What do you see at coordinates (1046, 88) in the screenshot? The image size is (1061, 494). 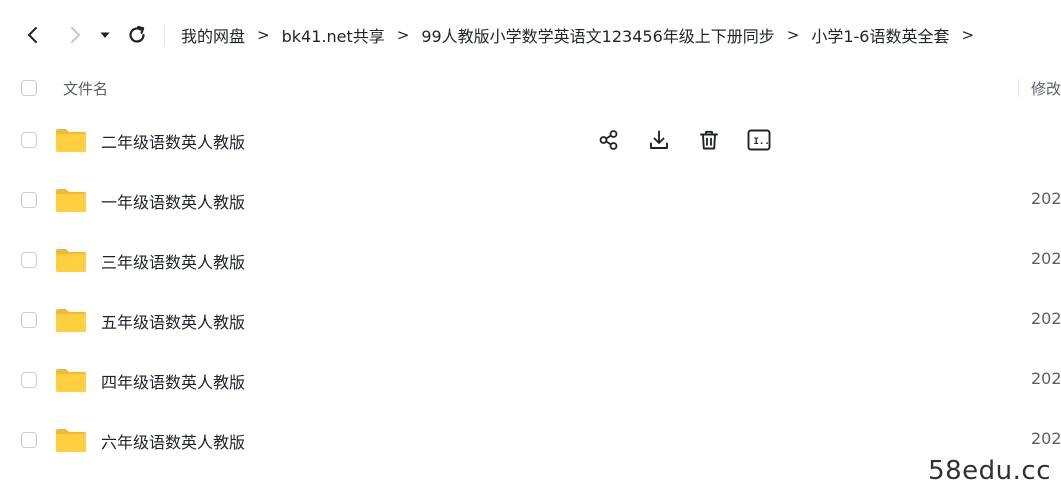 I see `column-header-modified: 修改` at bounding box center [1046, 88].